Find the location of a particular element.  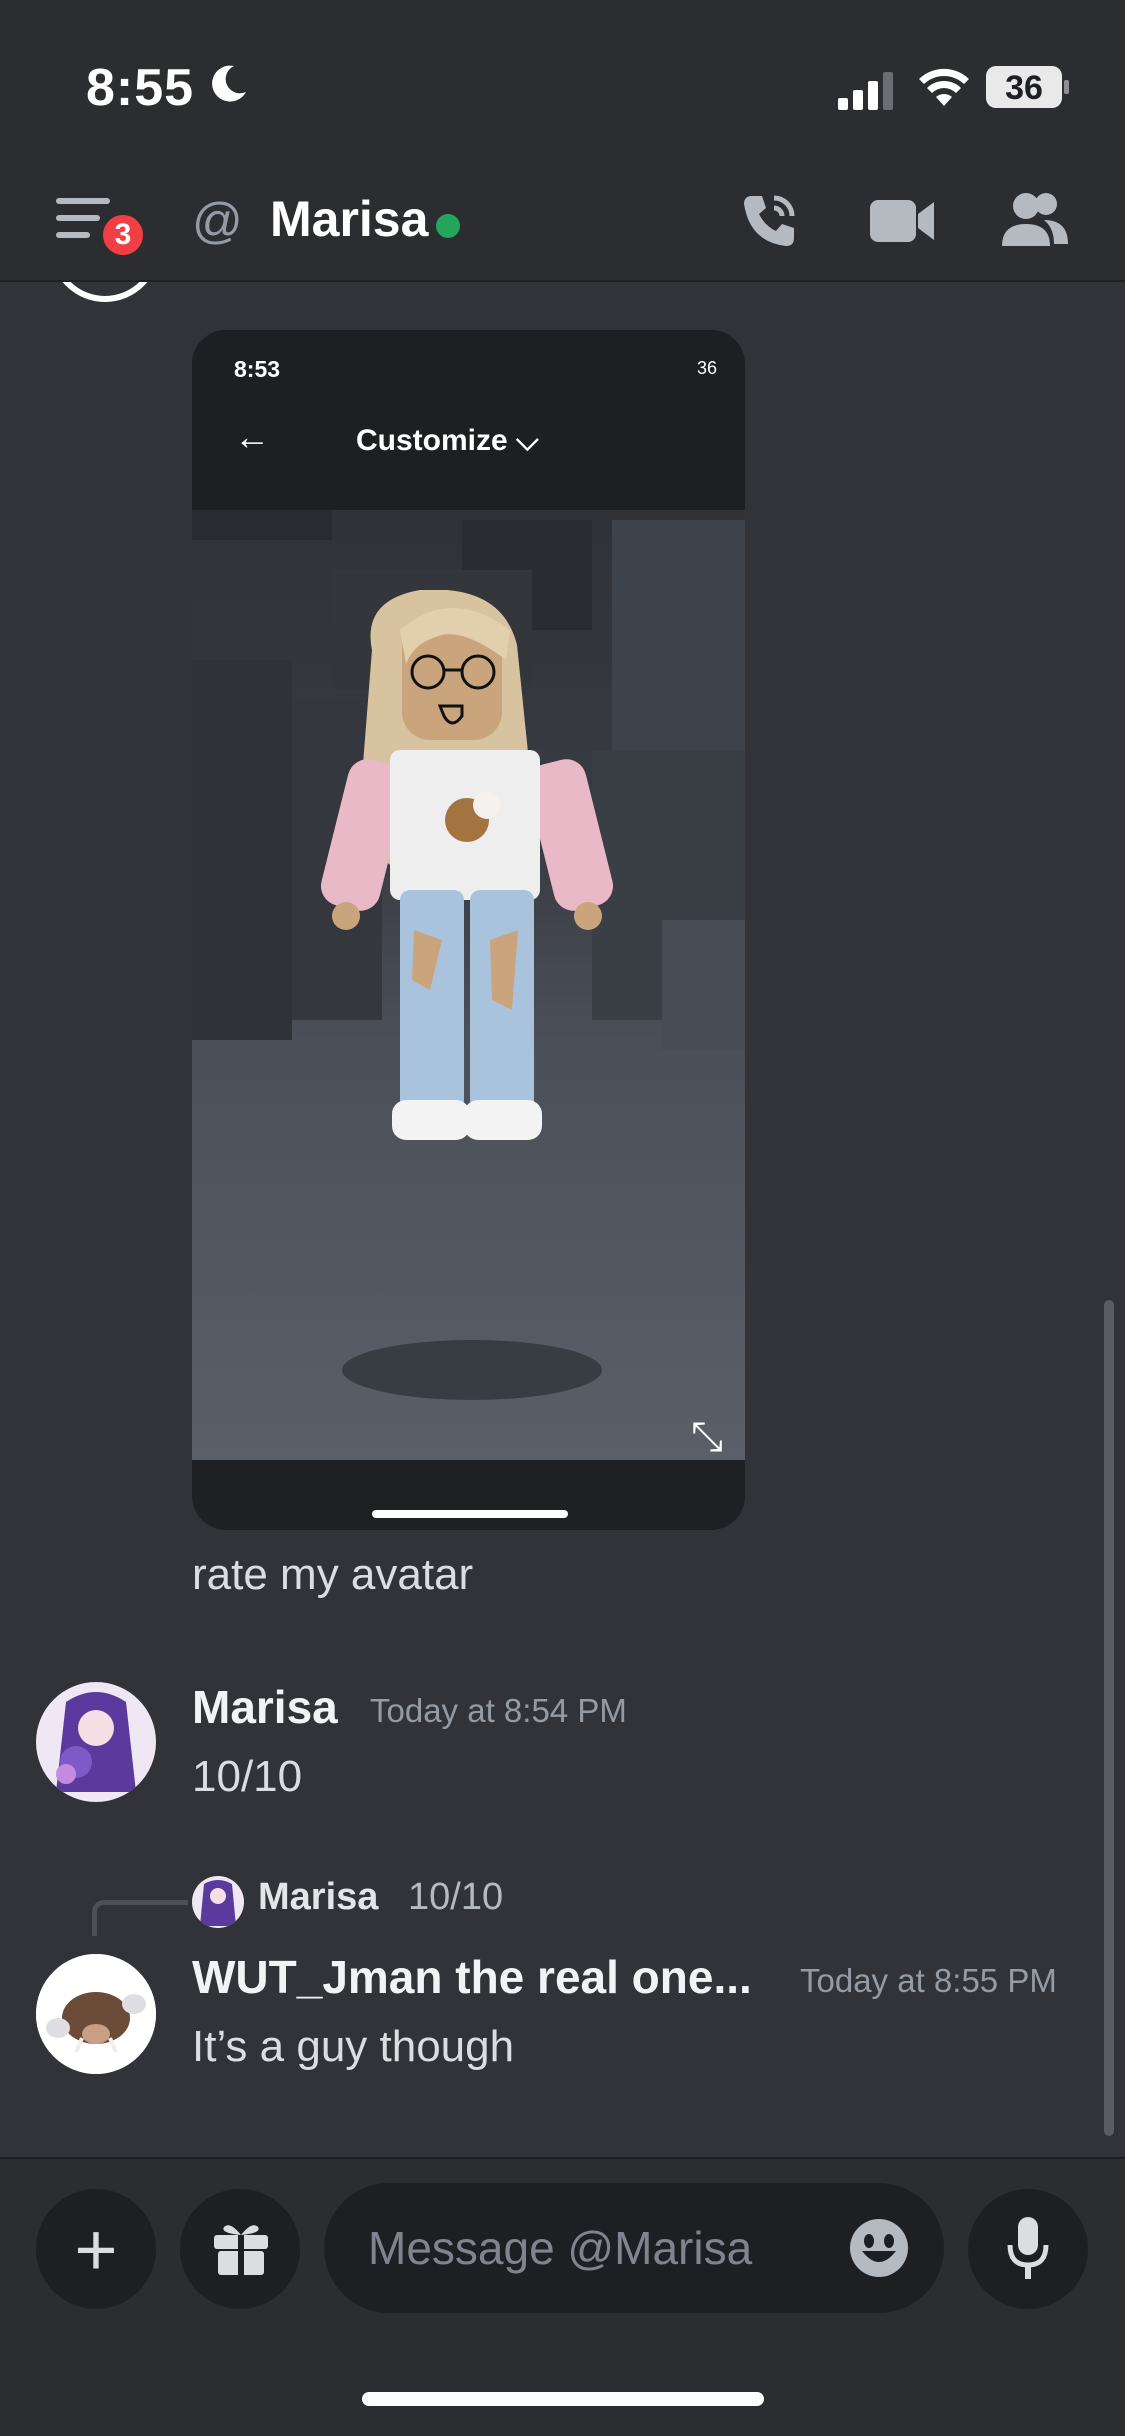

chat-header: 3 @ Marisa is located at coordinates (562, 226).